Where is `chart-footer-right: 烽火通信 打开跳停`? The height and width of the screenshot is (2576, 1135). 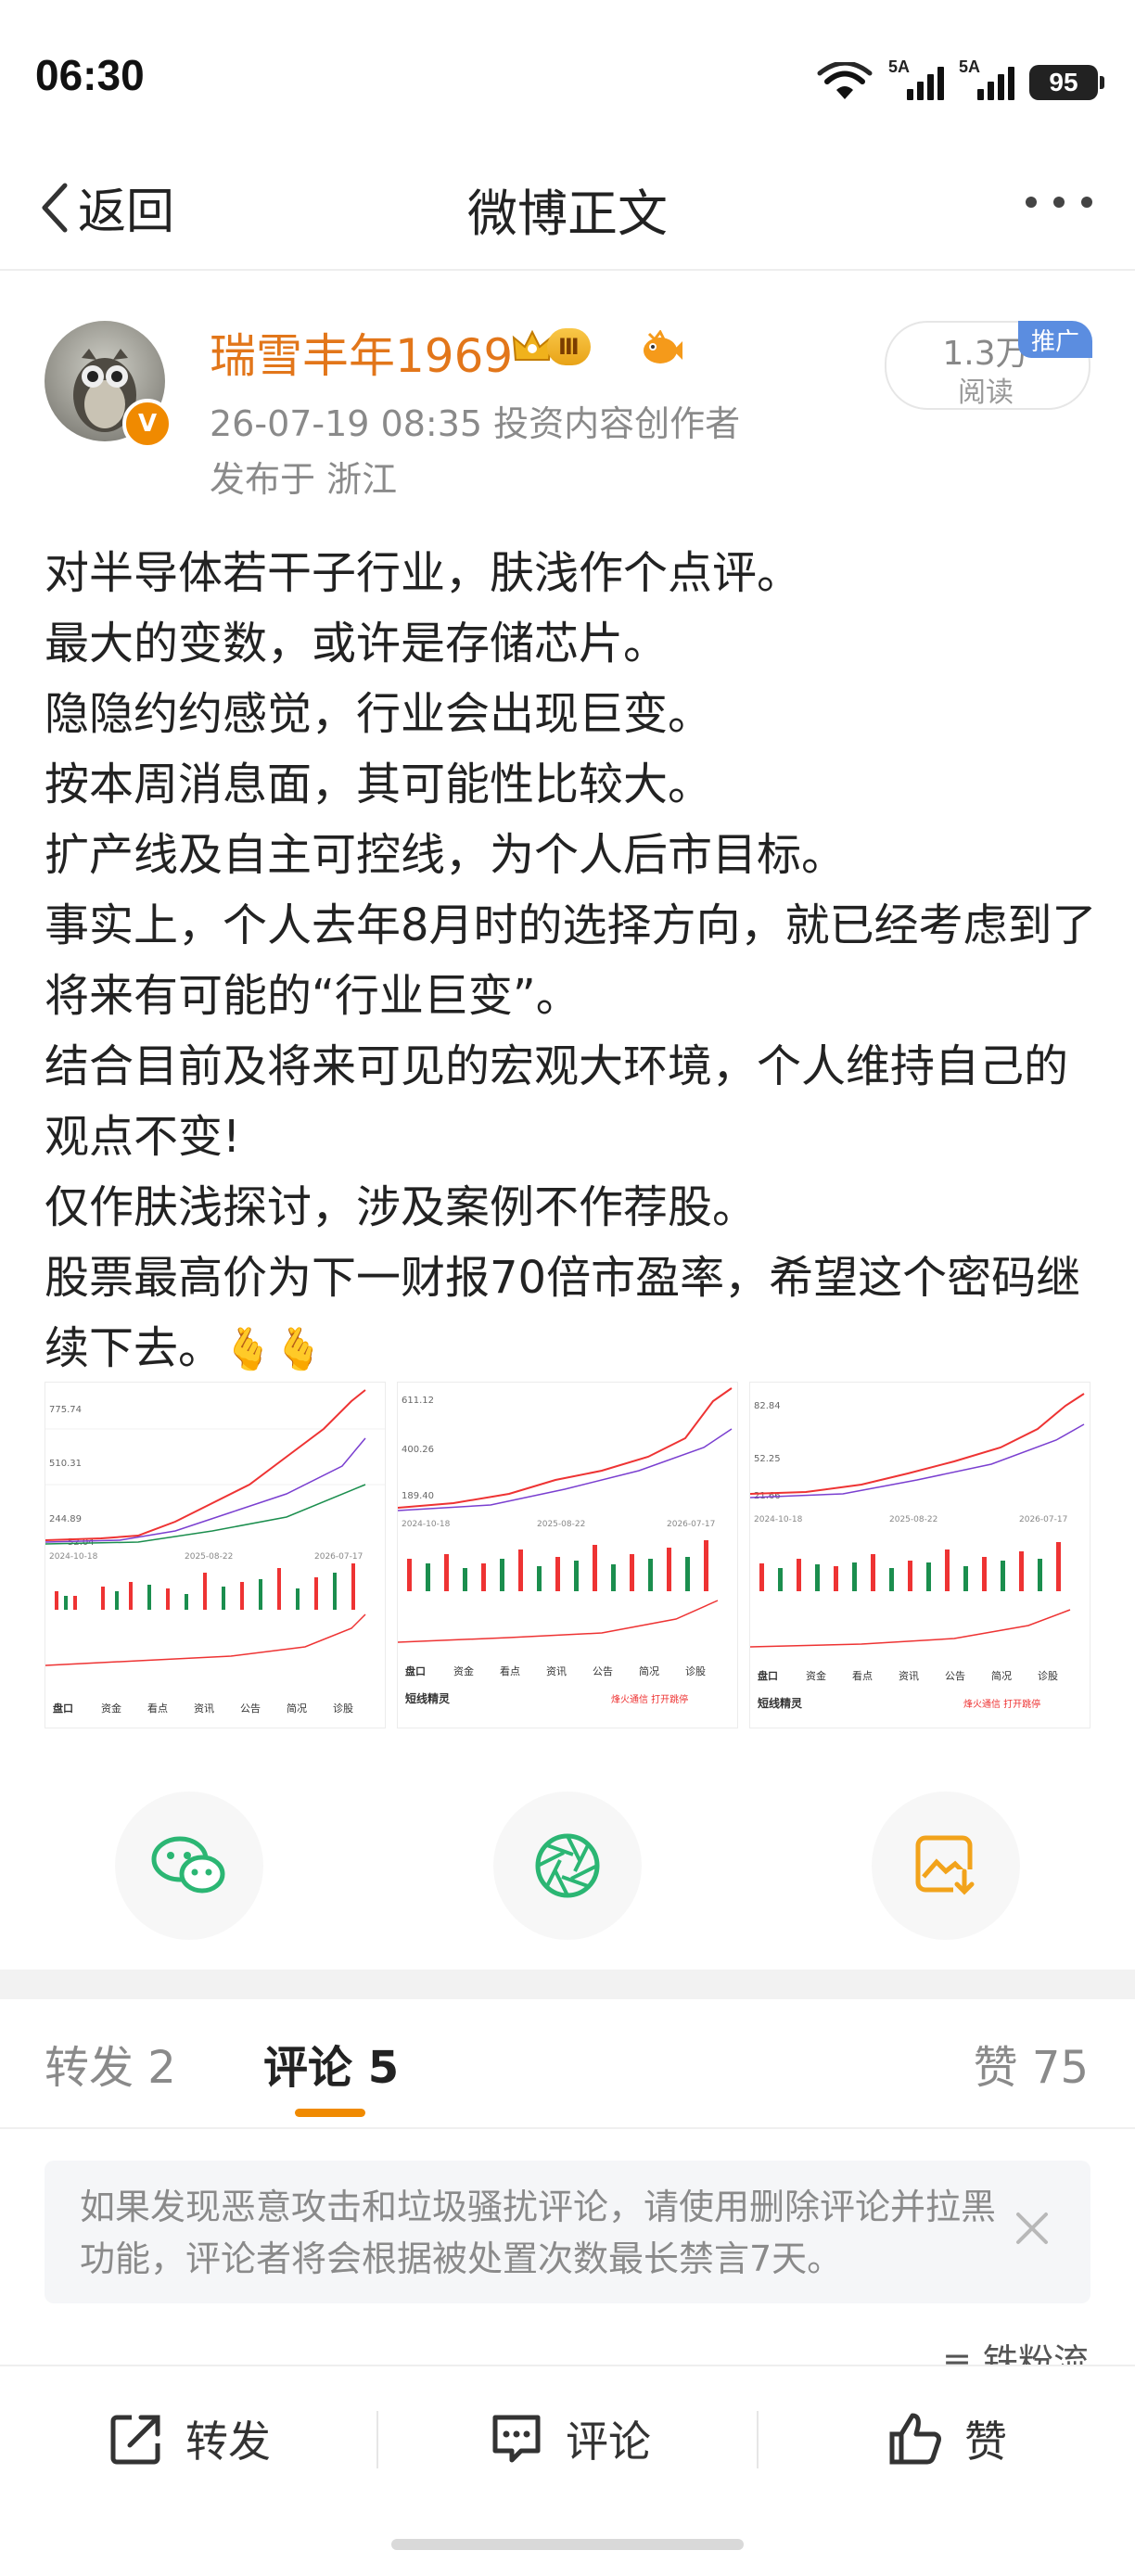
chart-footer-right: 烽火通信 打开跳停 is located at coordinates (1002, 1704).